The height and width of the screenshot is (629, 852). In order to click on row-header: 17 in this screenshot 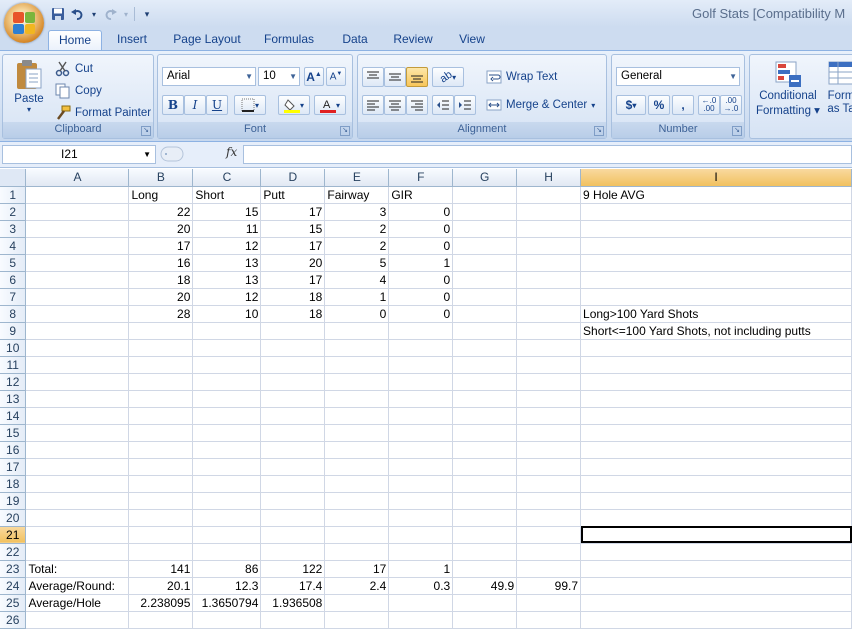, I will do `click(13, 467)`.